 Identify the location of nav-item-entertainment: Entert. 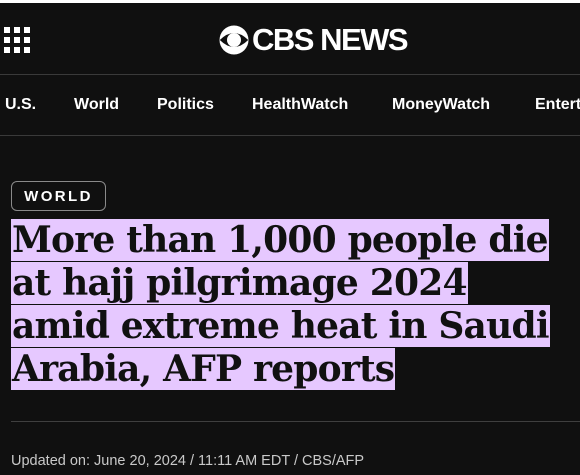
(557, 105).